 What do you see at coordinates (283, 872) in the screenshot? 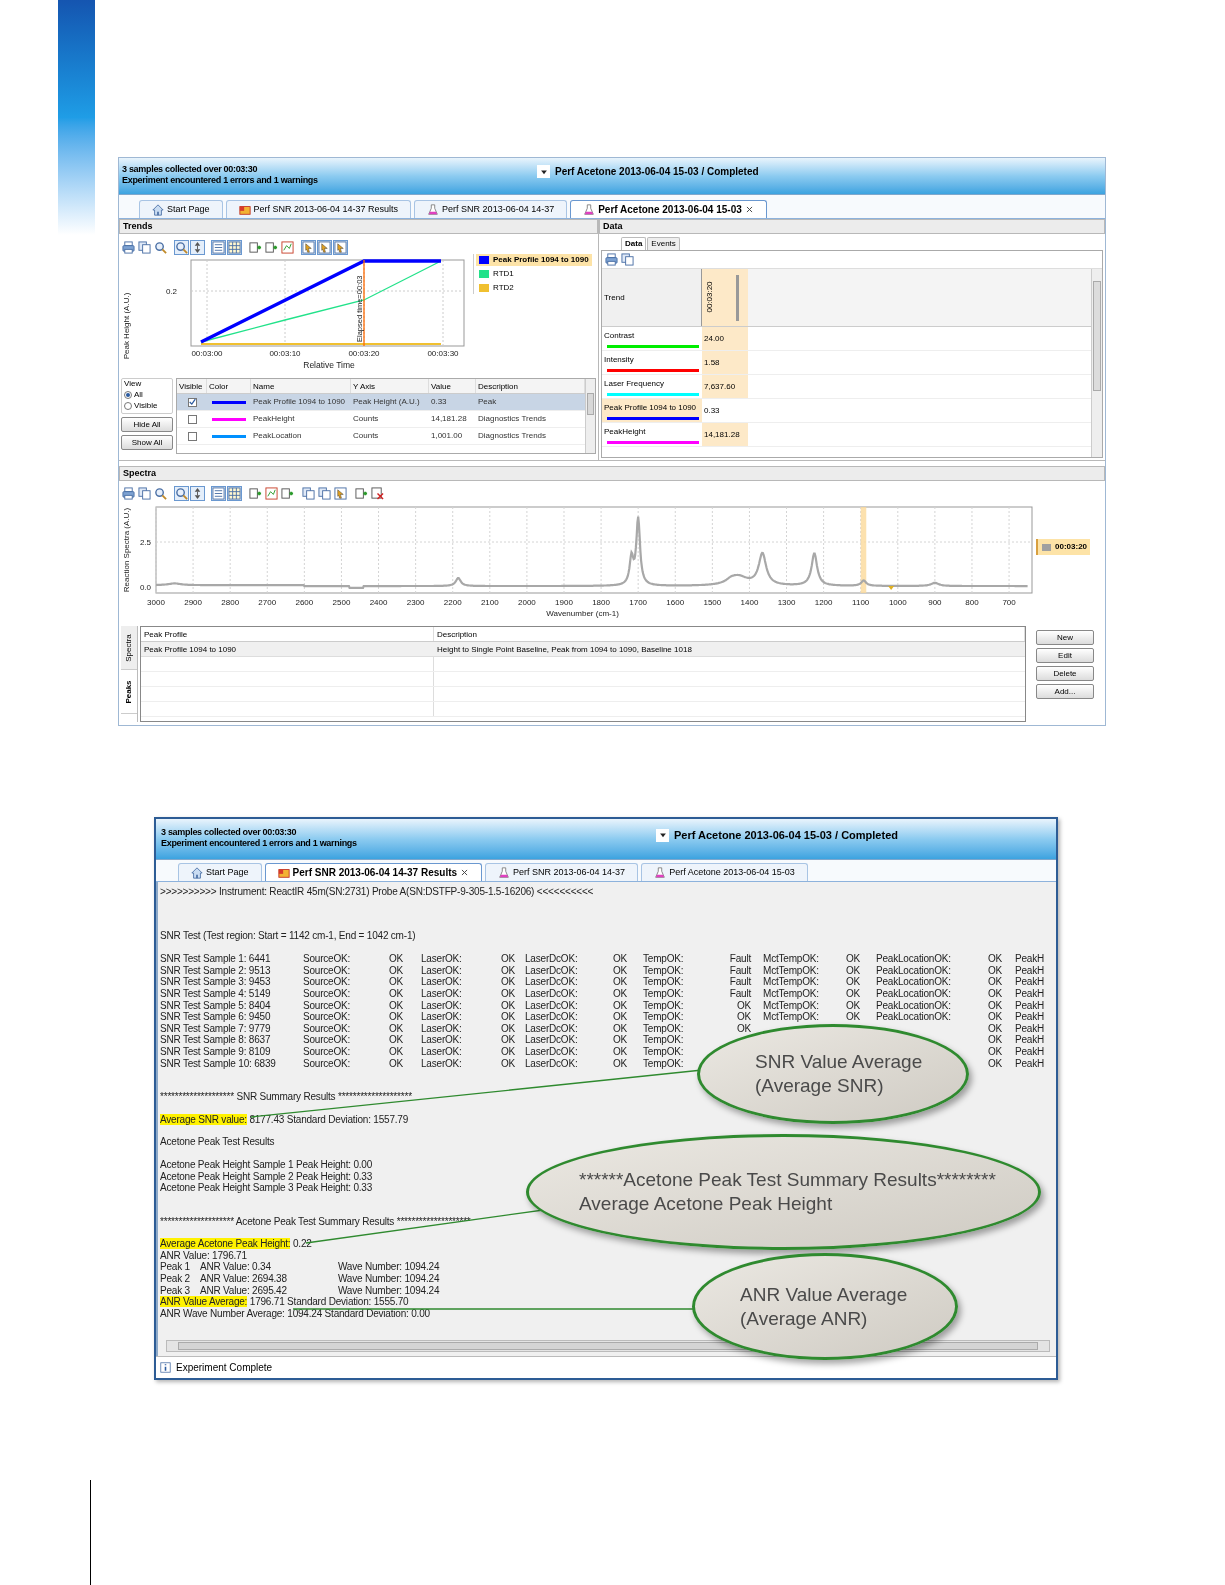
I see `report-icon` at bounding box center [283, 872].